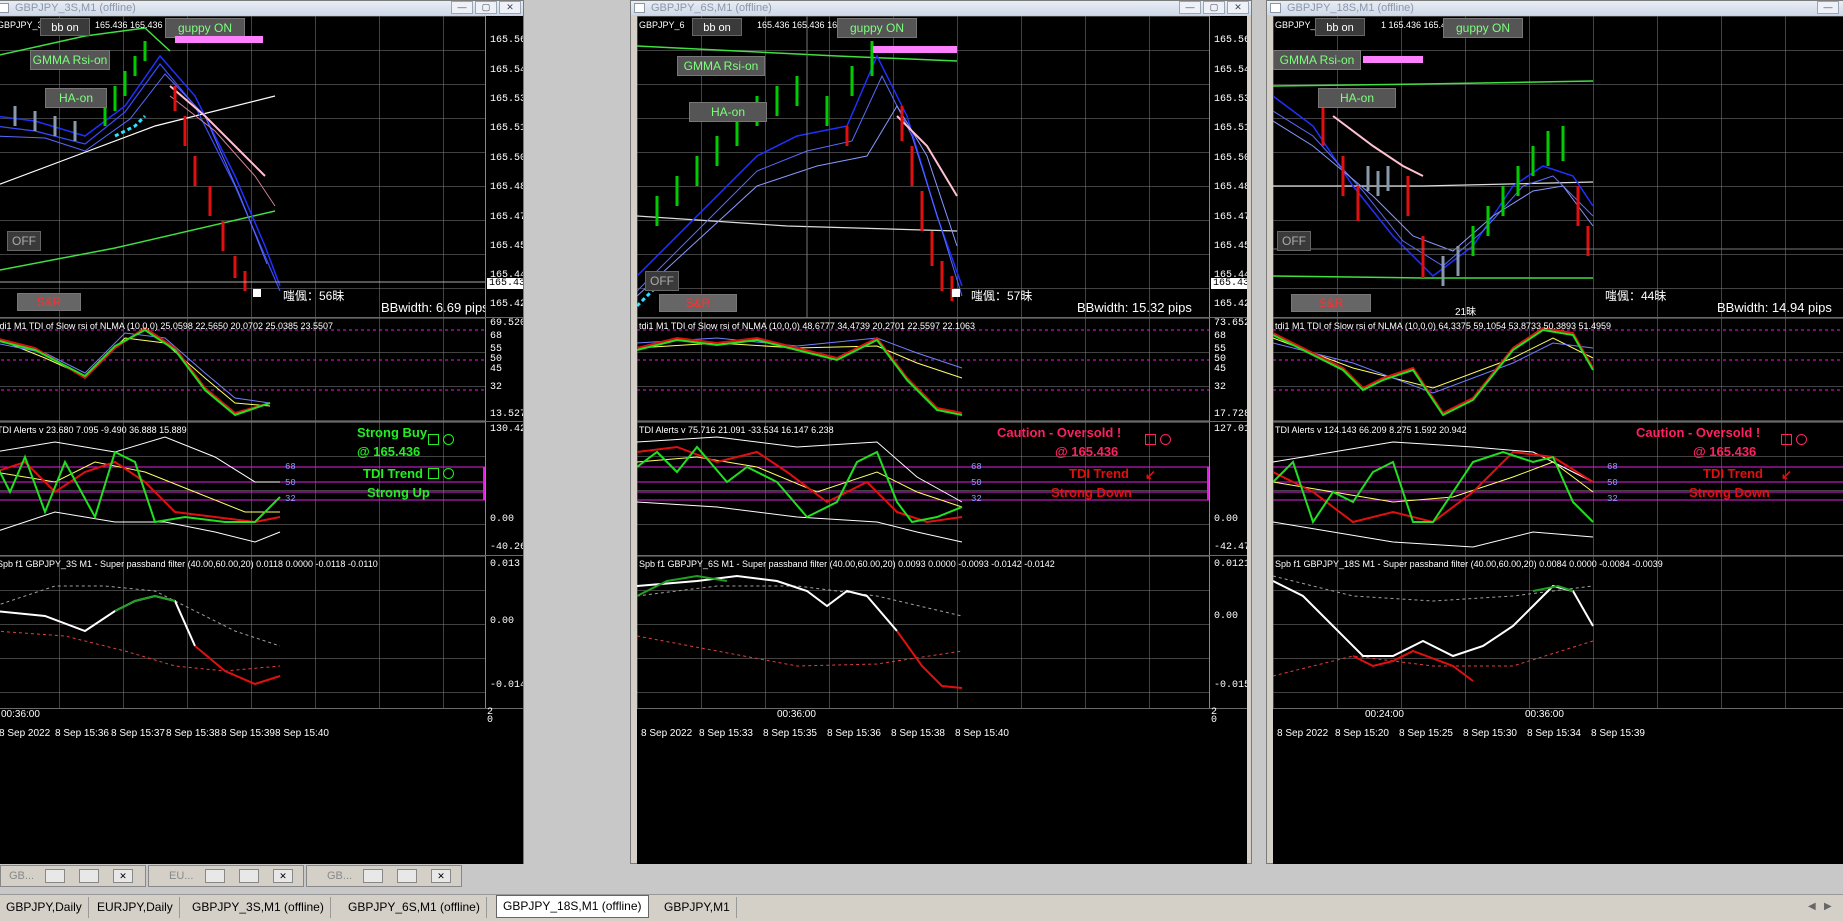 Image resolution: width=1843 pixels, height=921 pixels. I want to click on window-titlebar: GBPJPY_3S,M1 (offline), so click(261, 8).